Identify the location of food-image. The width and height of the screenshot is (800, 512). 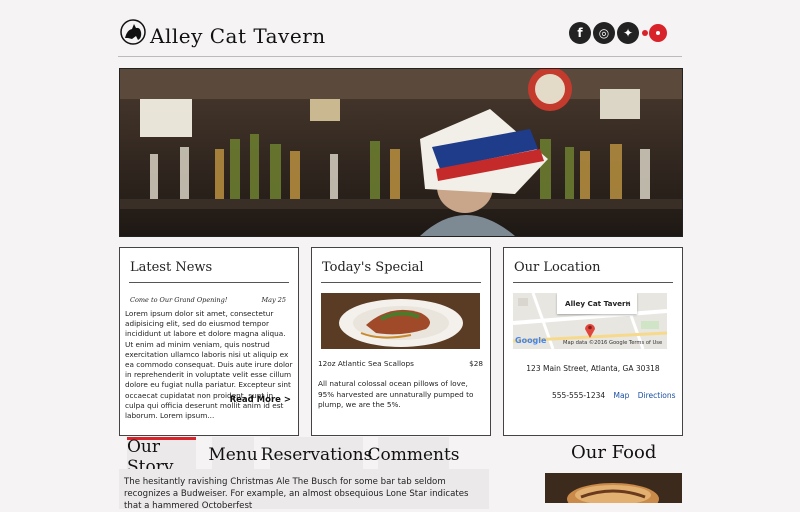
(613, 488).